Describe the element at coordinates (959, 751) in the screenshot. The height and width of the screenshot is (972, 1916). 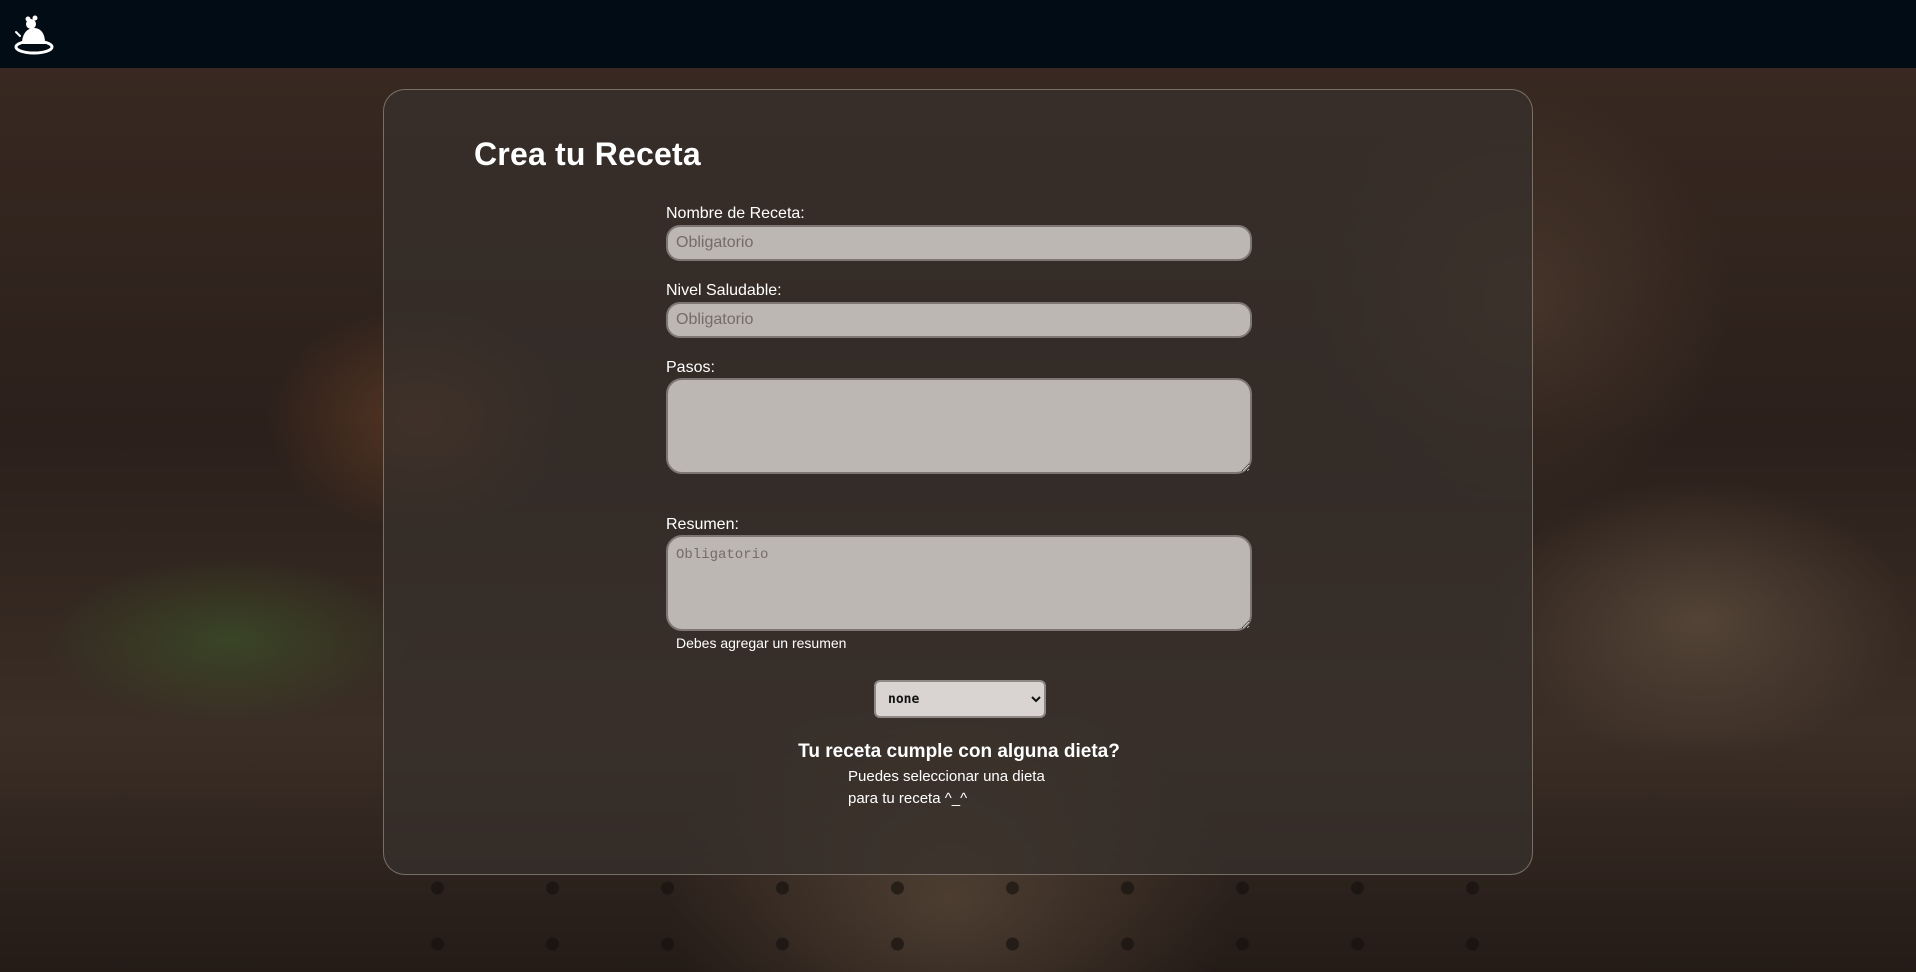
I see `diet-question-heading: Tu receta cumple con alguna dieta?` at that location.